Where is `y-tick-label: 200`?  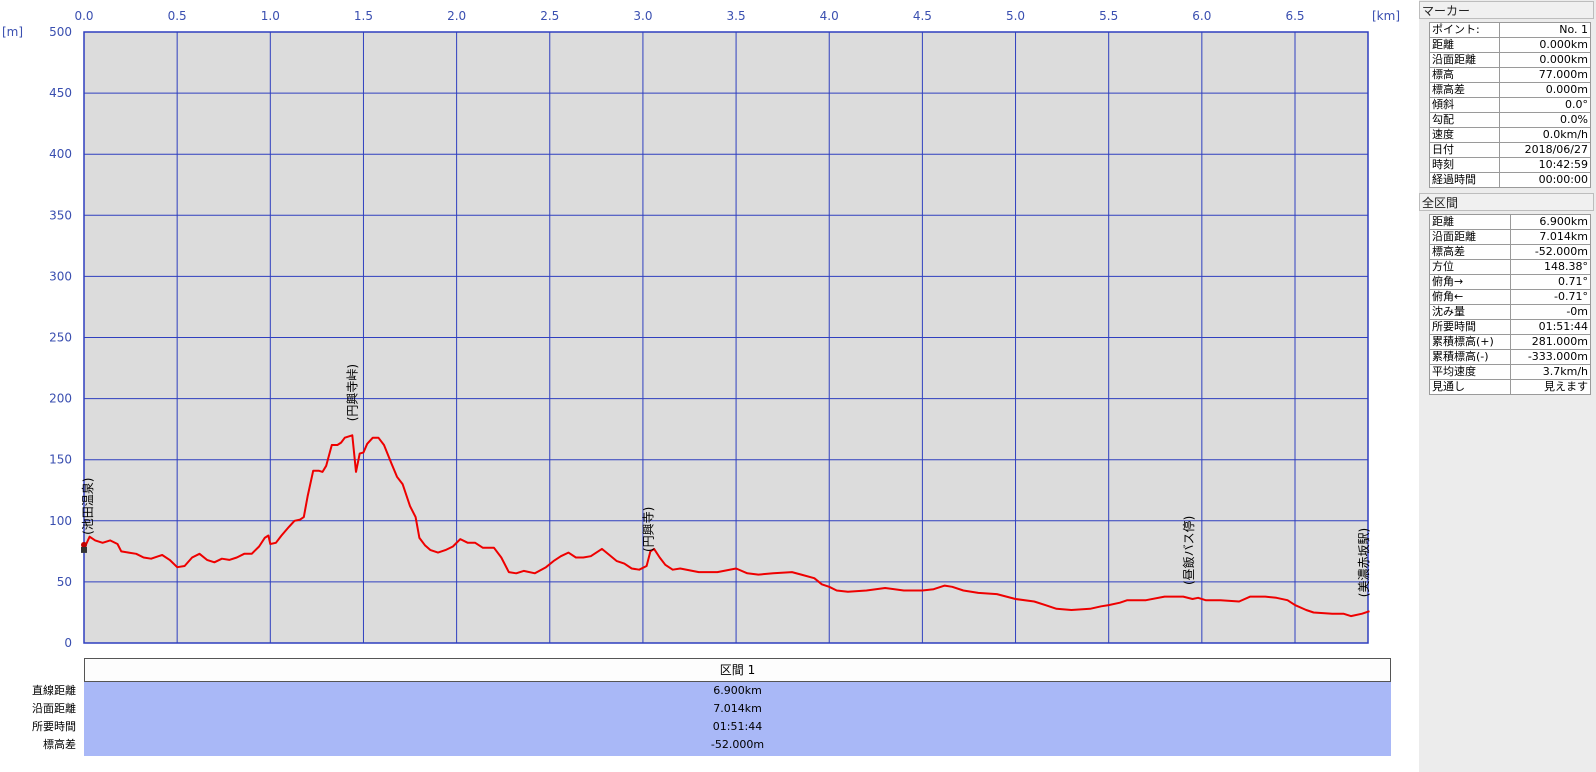 y-tick-label: 200 is located at coordinates (60, 399).